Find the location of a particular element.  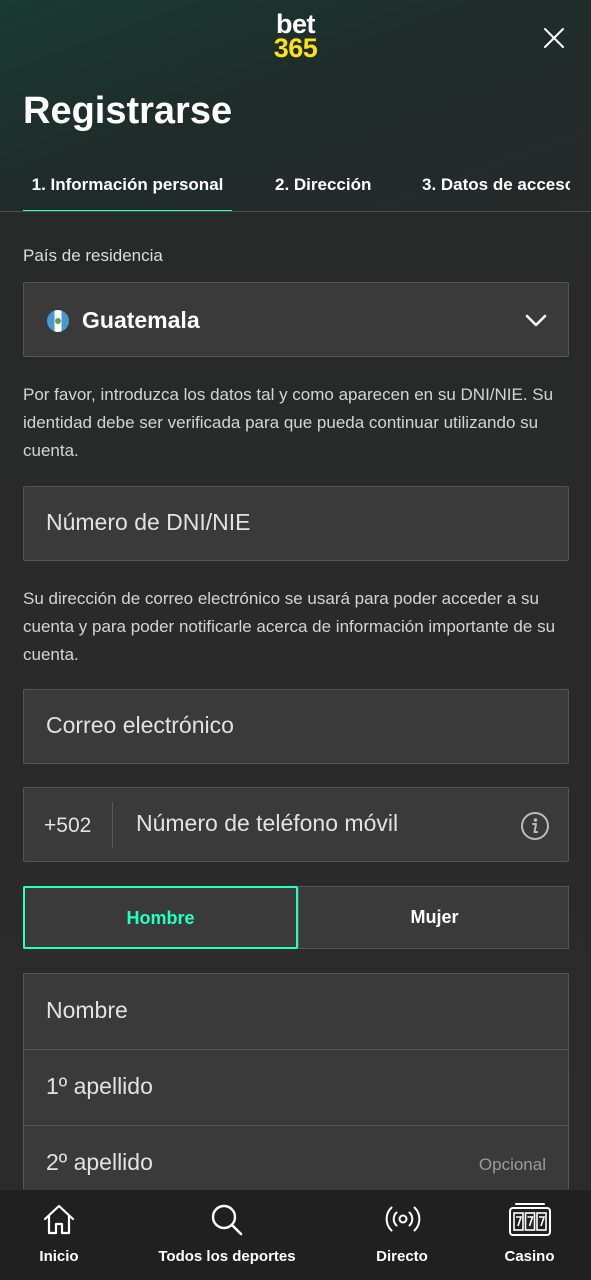

nav-home: Inicio is located at coordinates (59, 1235).